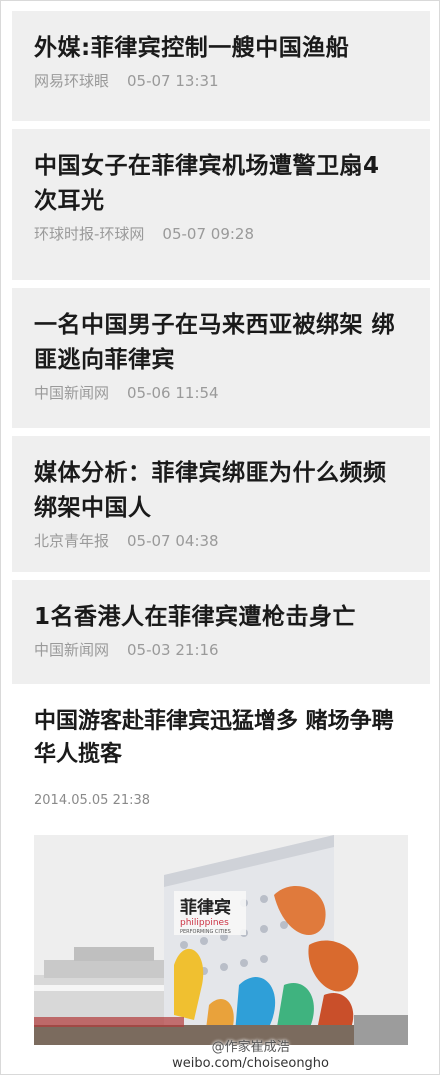 This screenshot has width=440, height=1075. I want to click on article-title: 1名香港人在菲律宾遭枪击身亡, so click(195, 617).